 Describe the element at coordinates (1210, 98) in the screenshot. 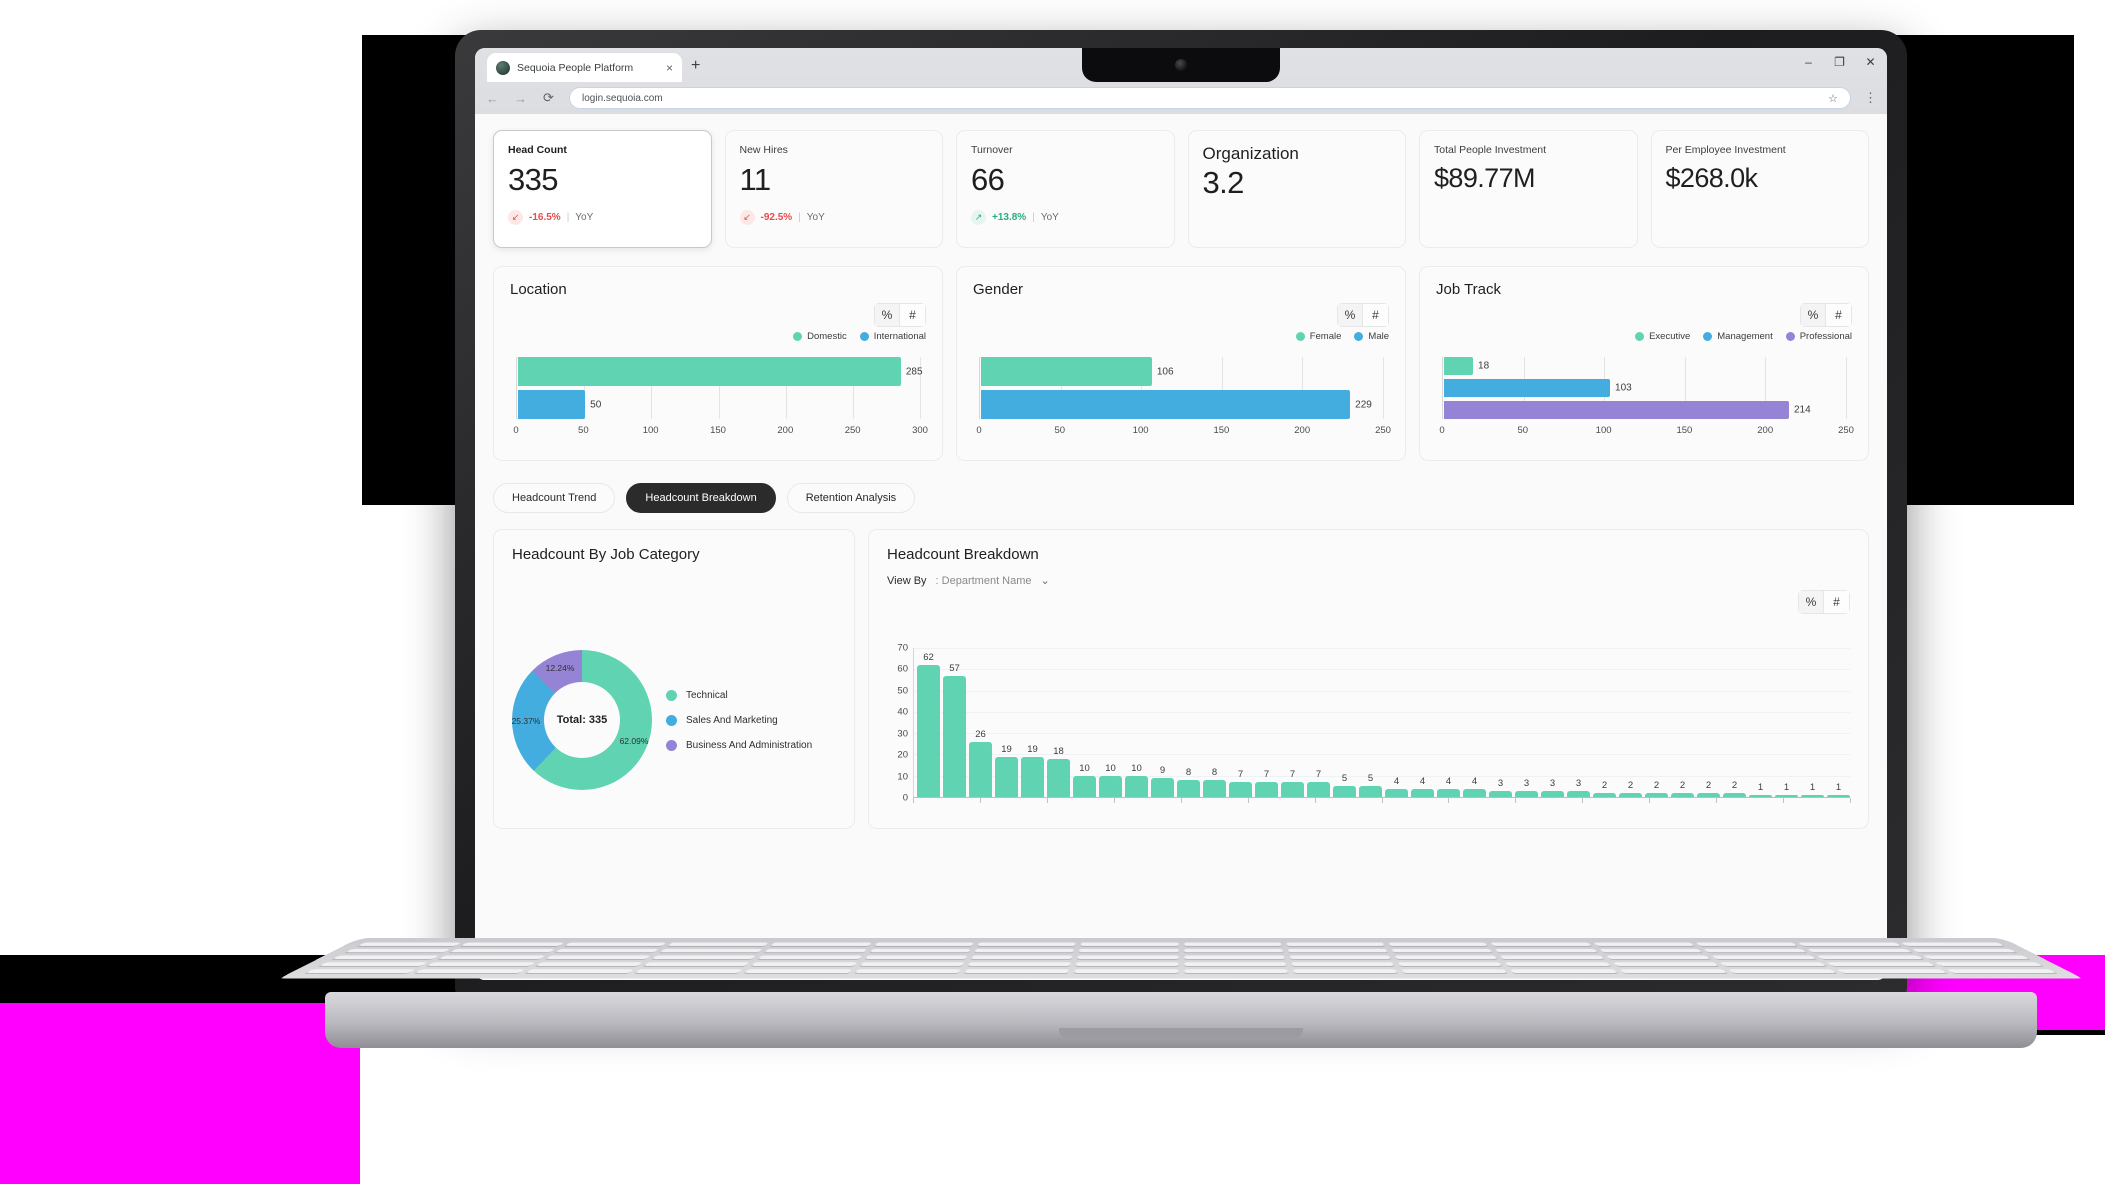

I see `address-bar: login.sequoia.com ☆` at that location.